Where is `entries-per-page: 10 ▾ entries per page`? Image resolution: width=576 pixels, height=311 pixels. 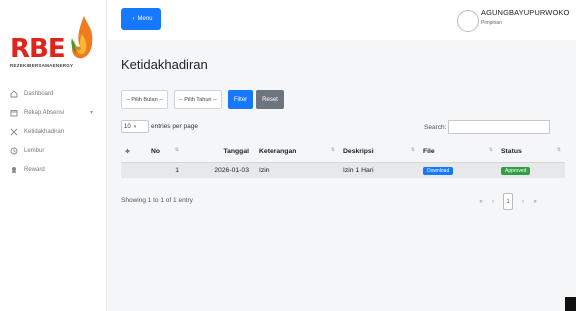
entries-per-page: 10 ▾ entries per page is located at coordinates (159, 126).